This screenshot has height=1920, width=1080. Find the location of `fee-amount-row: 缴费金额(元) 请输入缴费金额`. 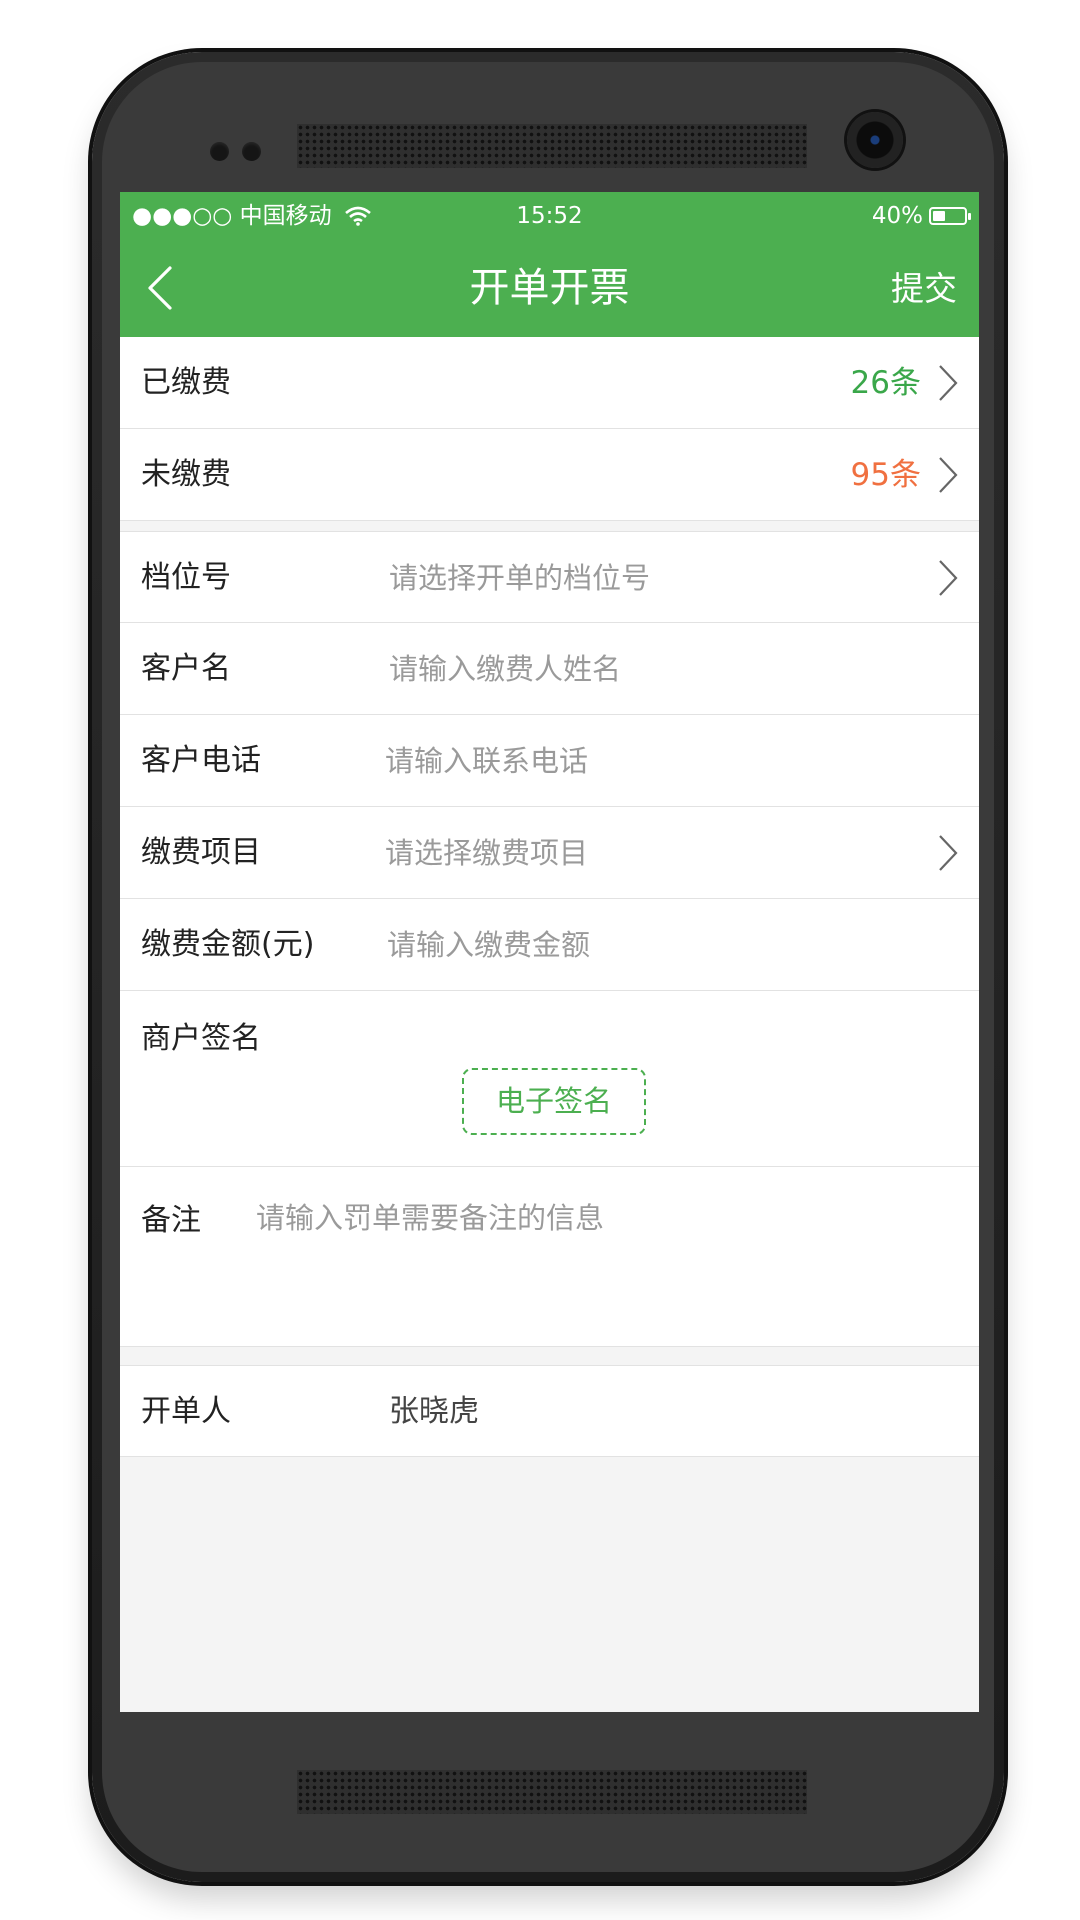

fee-amount-row: 缴费金额(元) 请输入缴费金额 is located at coordinates (549, 945).